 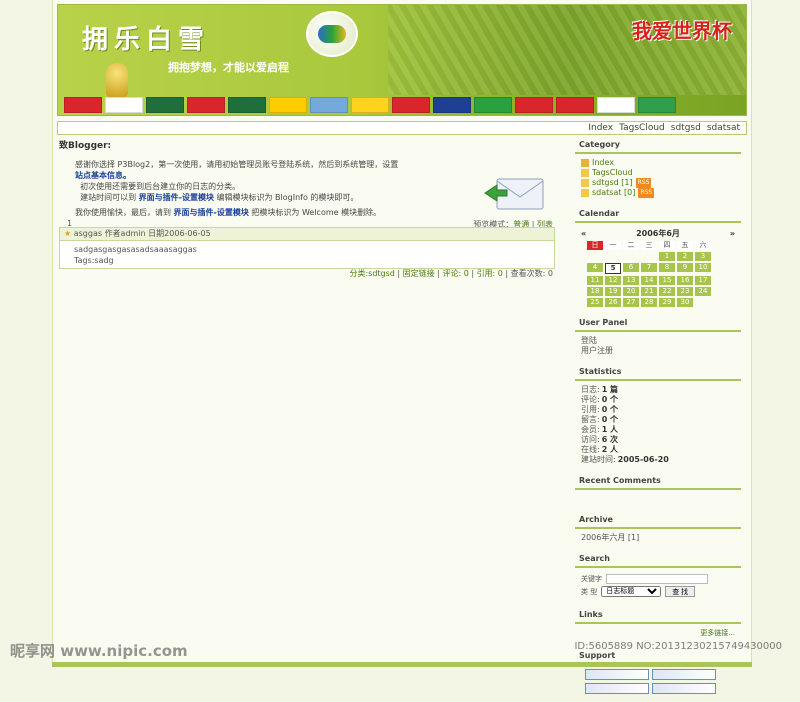 What do you see at coordinates (685, 256) in the screenshot?
I see `calendar-day: 2` at bounding box center [685, 256].